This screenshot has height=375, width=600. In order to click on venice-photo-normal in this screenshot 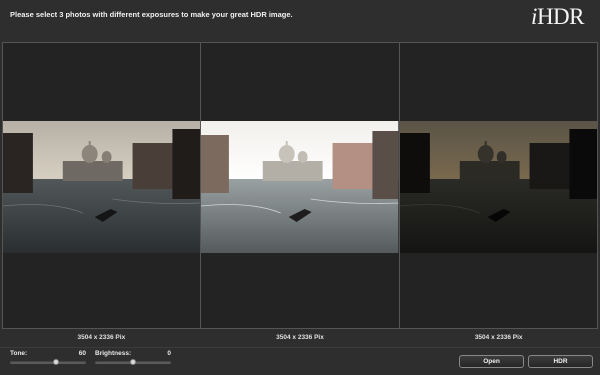, I will do `click(102, 187)`.